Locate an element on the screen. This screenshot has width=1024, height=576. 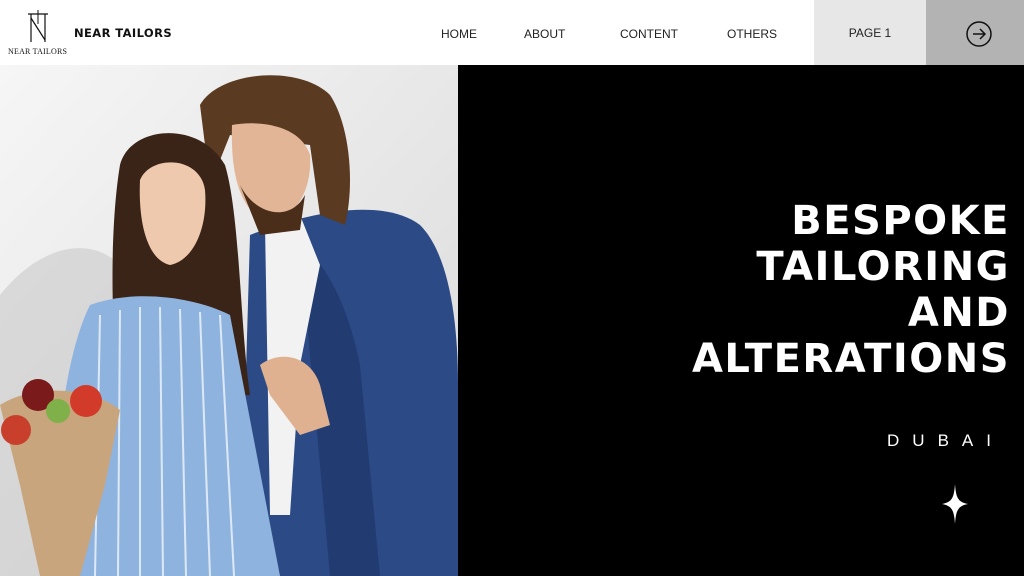
page-indicator-button: PAGE 1 is located at coordinates (870, 32).